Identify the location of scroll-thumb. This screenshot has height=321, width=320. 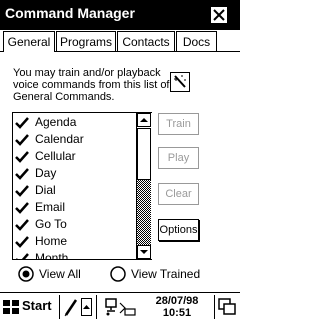
(144, 154).